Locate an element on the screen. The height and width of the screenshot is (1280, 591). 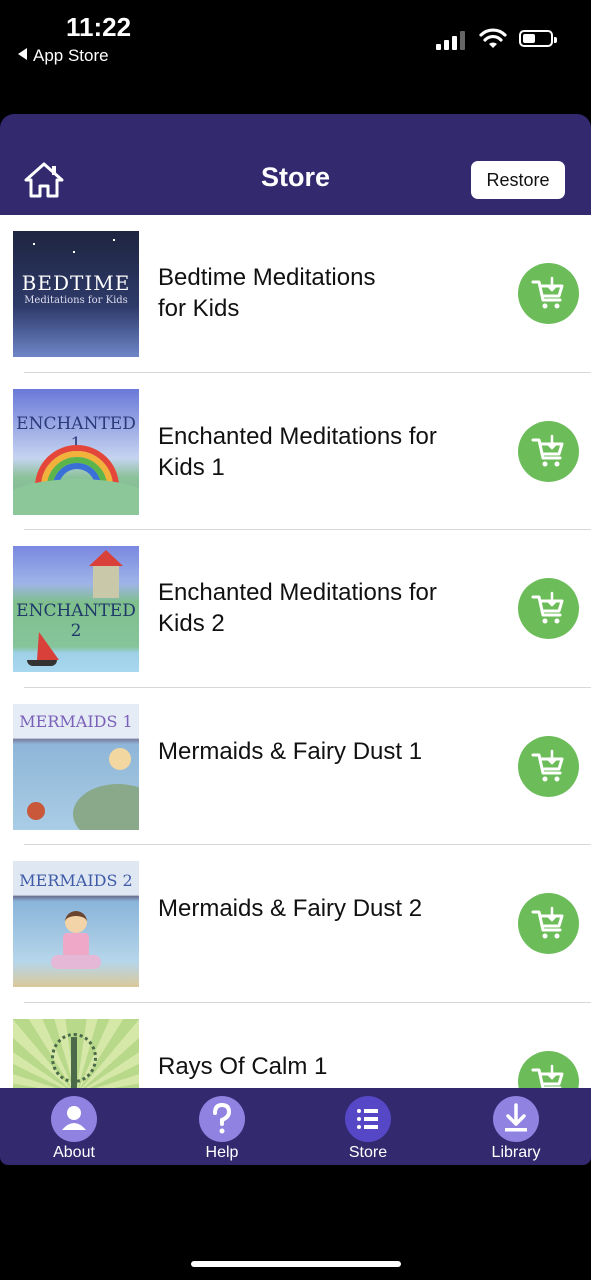
tab-about: About is located at coordinates (74, 1129).